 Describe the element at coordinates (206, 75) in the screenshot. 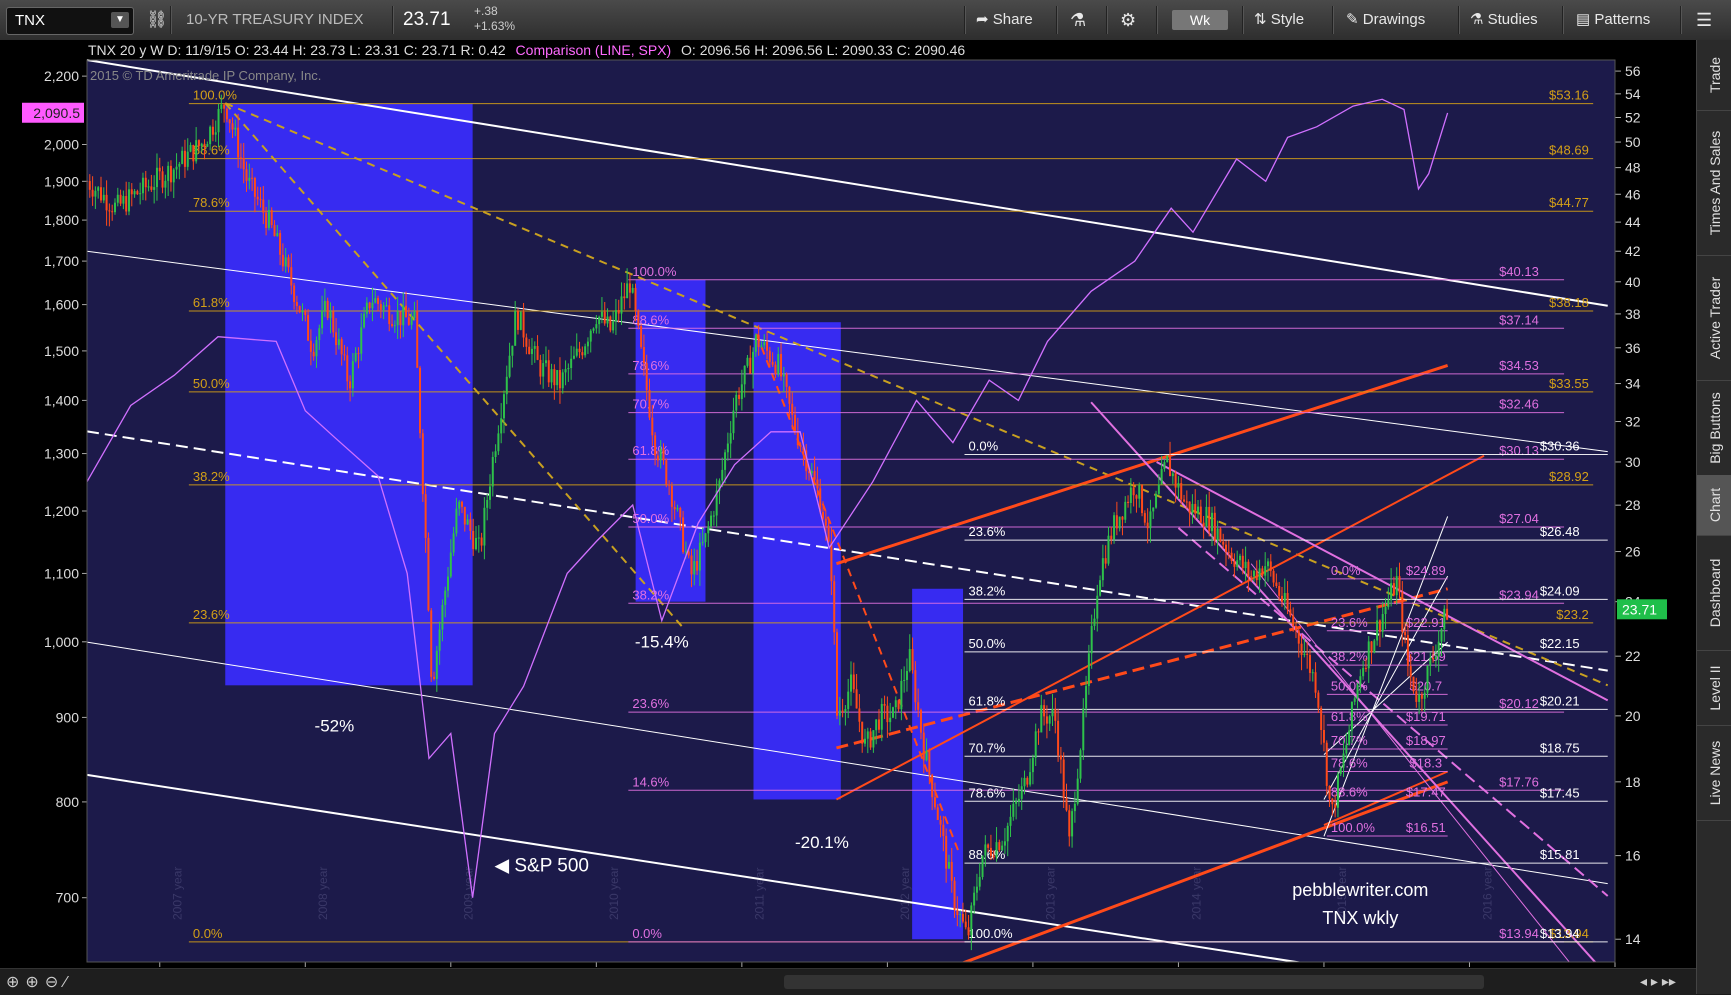

I see `copyright-text: 2015 © TD Ameritrade IP Company, Inc.` at that location.